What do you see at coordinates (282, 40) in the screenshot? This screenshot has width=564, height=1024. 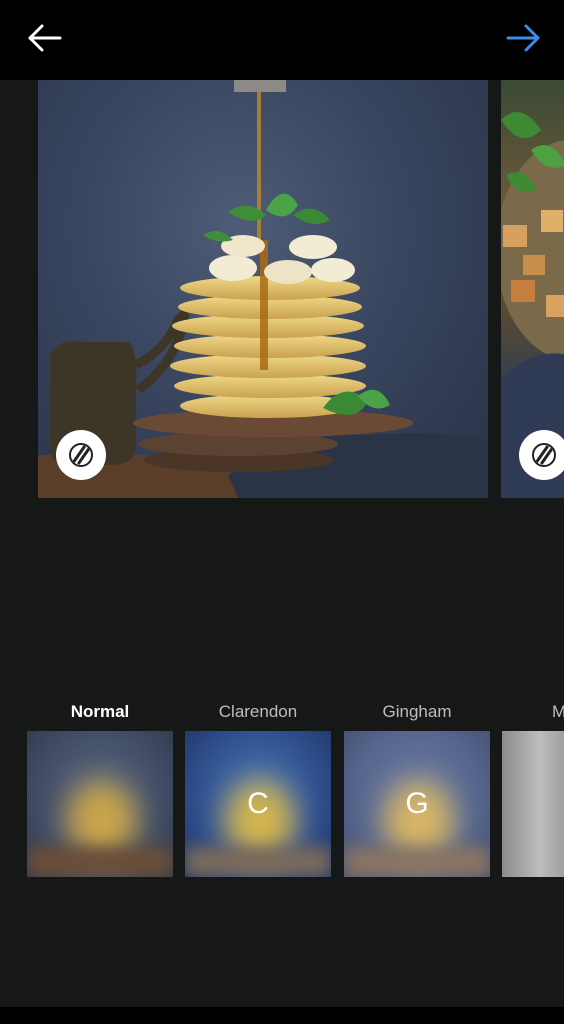 I see `top-bar` at bounding box center [282, 40].